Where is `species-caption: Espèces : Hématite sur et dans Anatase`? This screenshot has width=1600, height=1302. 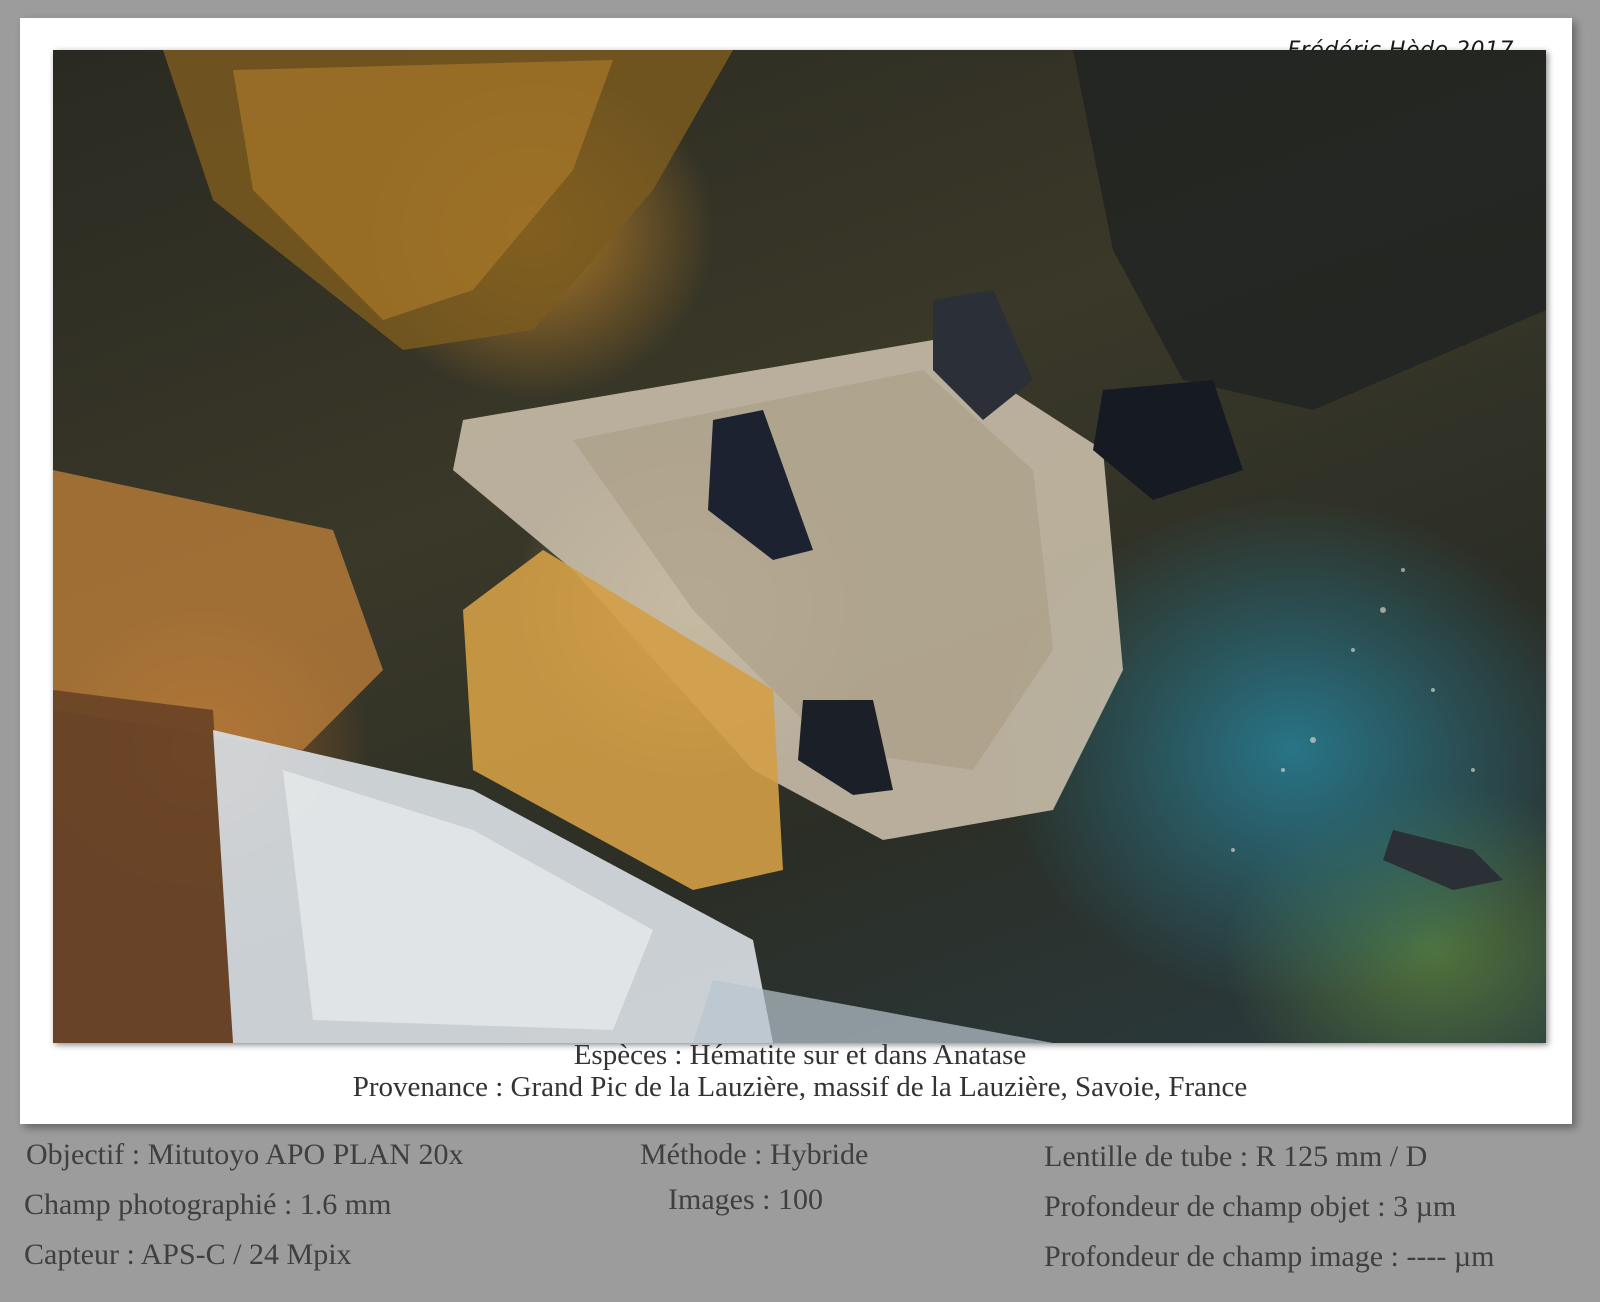
species-caption: Espèces : Hématite sur et dans Anatase is located at coordinates (800, 1055).